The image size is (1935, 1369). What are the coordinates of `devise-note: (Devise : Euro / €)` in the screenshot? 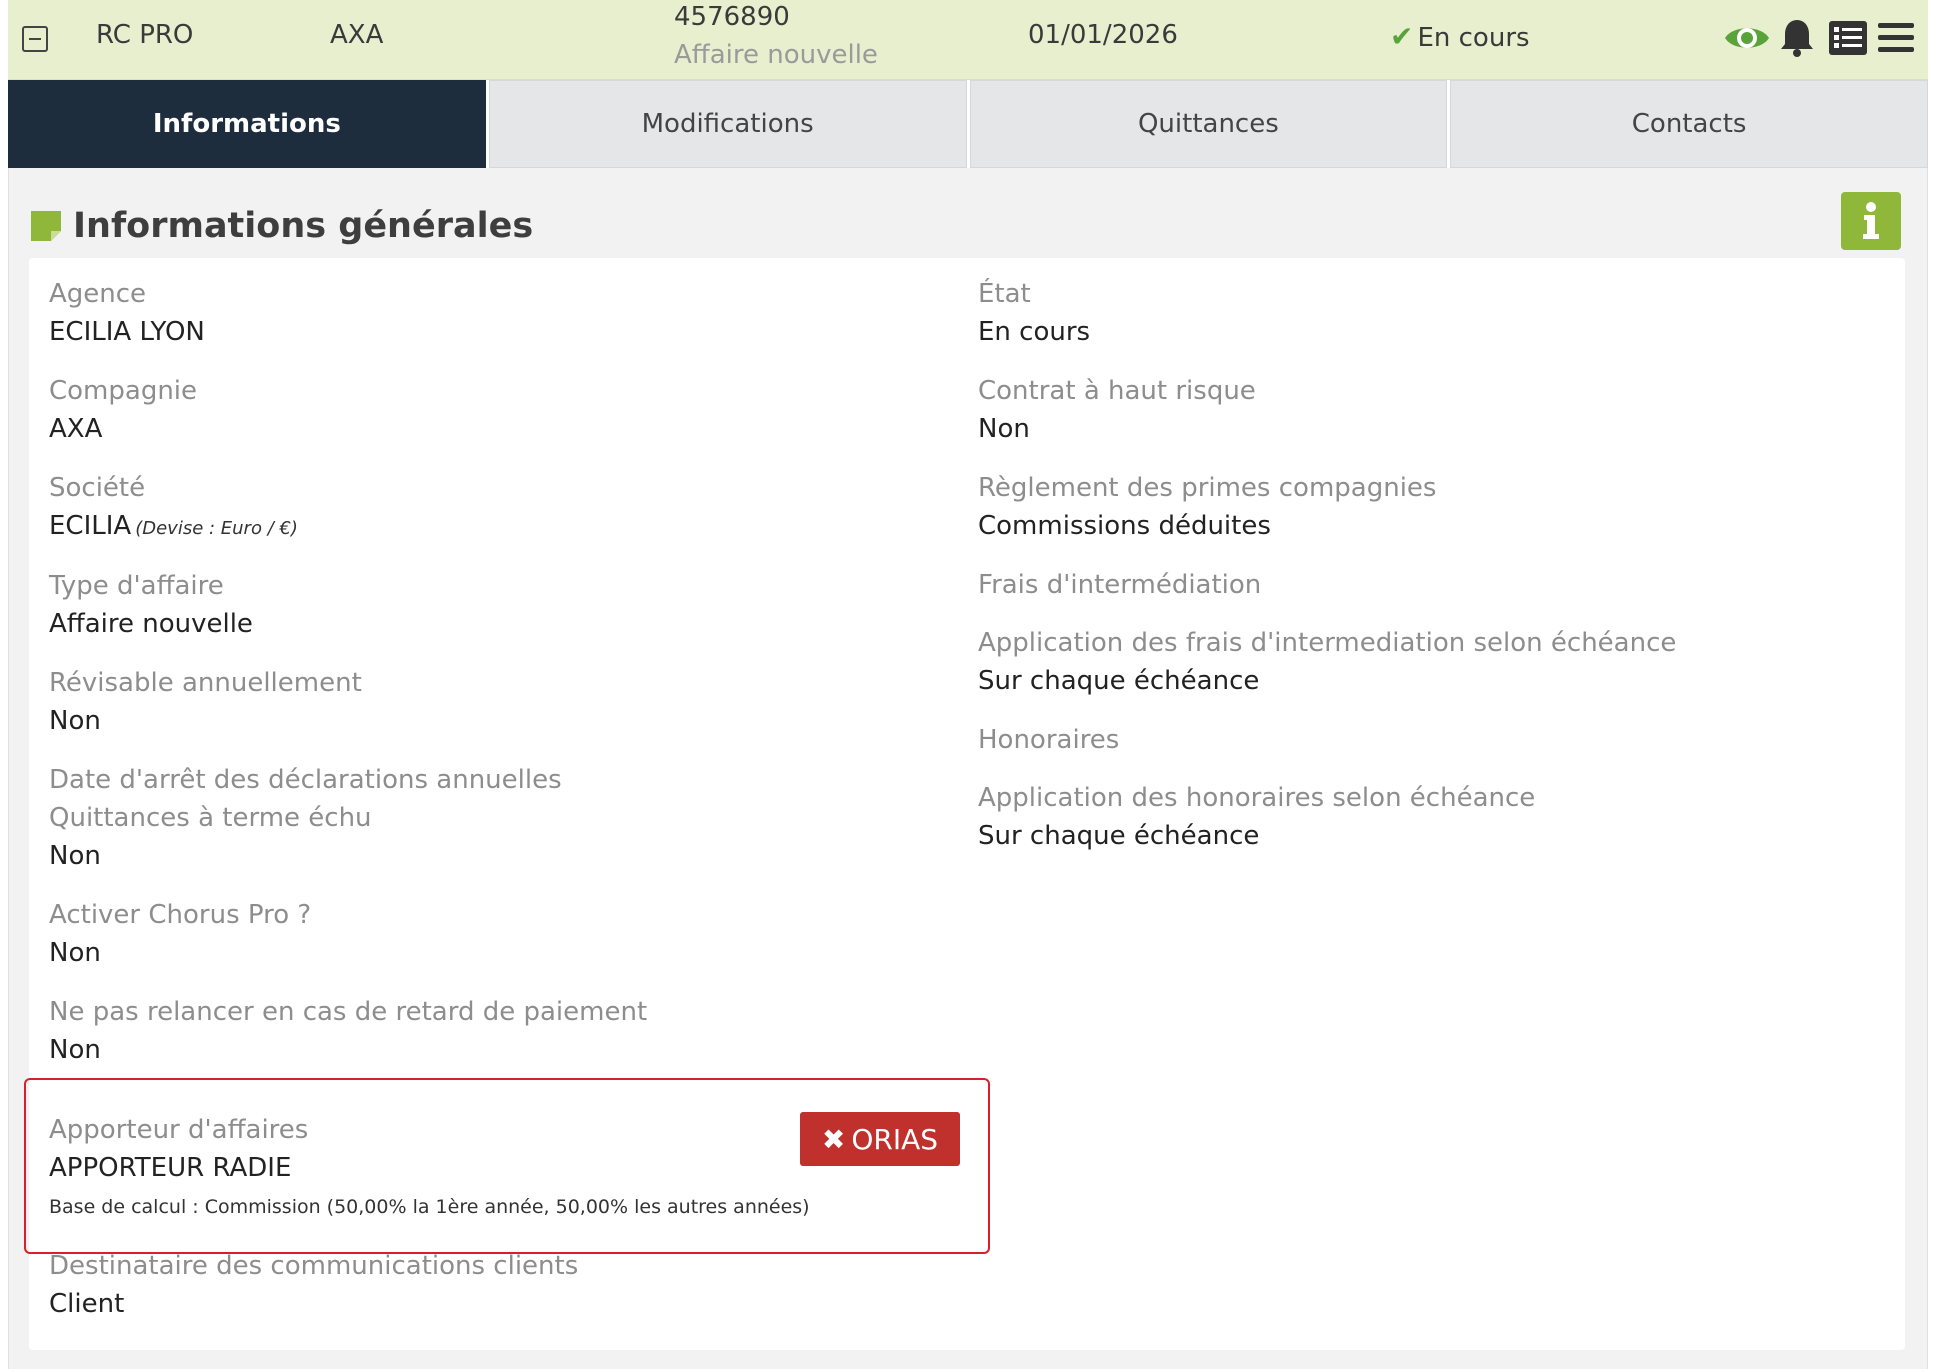 It's located at (216, 528).